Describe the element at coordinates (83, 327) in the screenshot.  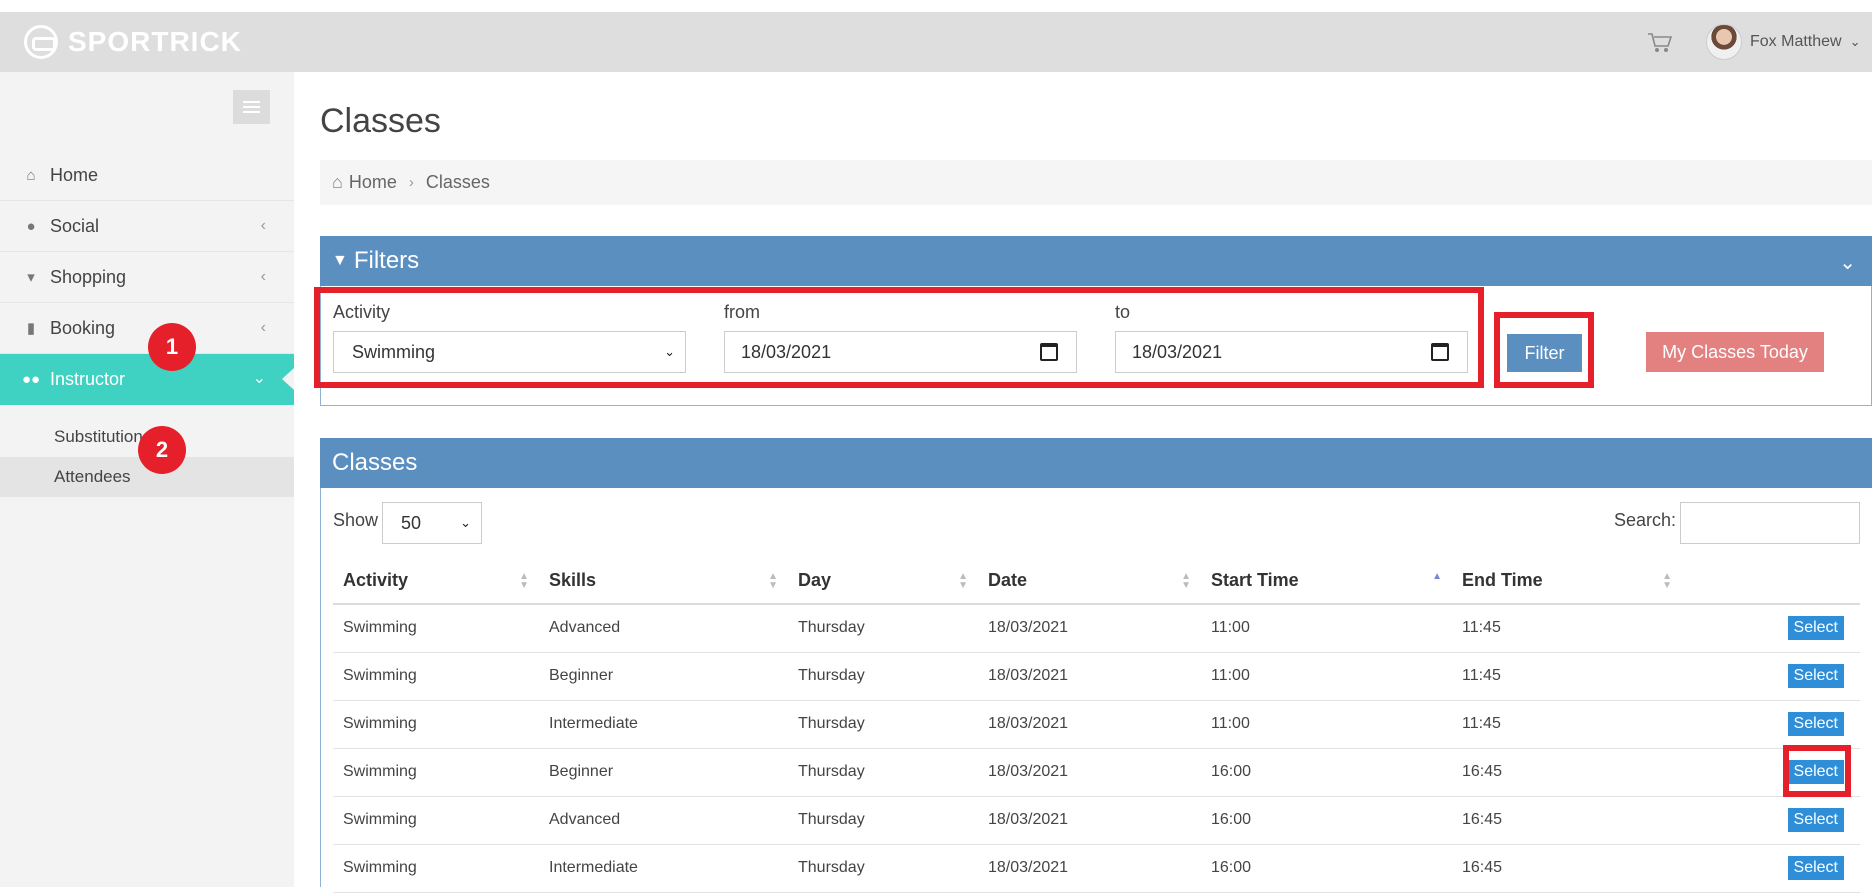
I see `sidebar-item-label: Booking` at that location.